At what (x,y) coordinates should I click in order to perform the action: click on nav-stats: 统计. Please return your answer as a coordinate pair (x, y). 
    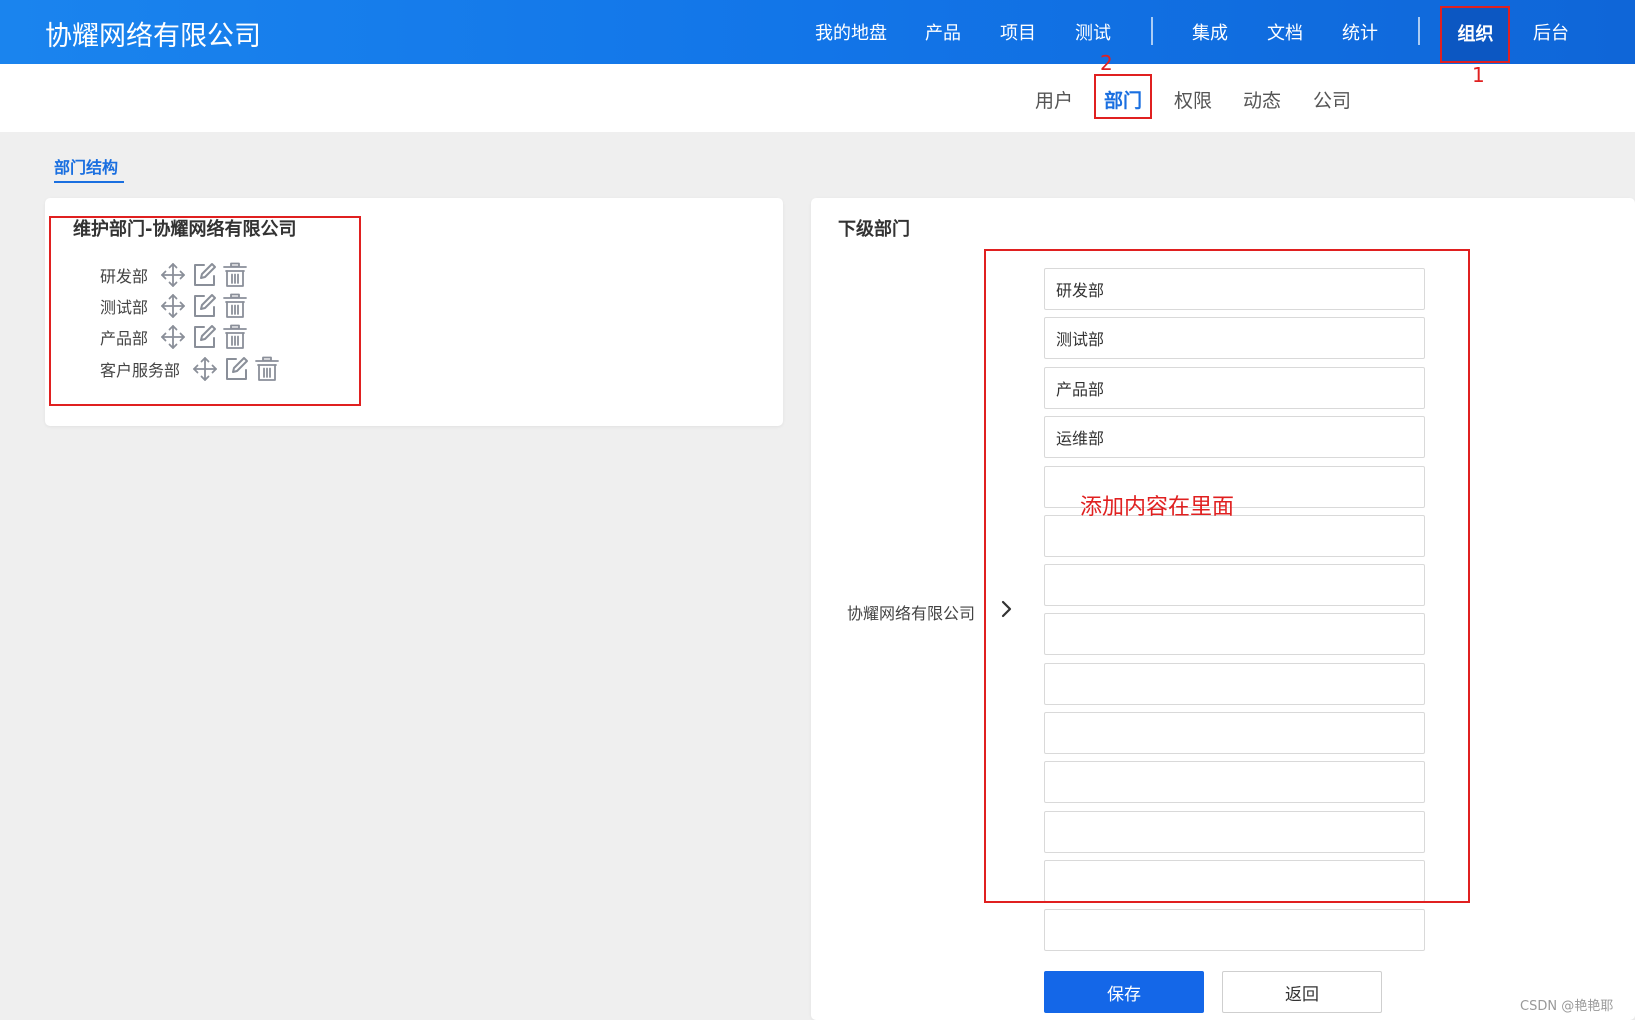
    Looking at the image, I should click on (1360, 32).